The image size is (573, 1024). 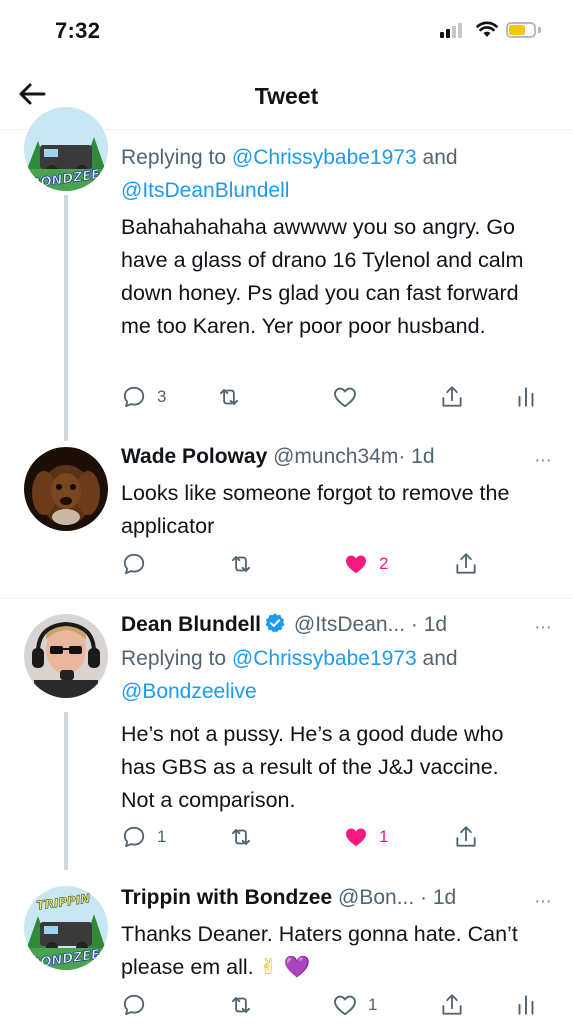 I want to click on display-name: Trippin with Bondzee, so click(x=226, y=897).